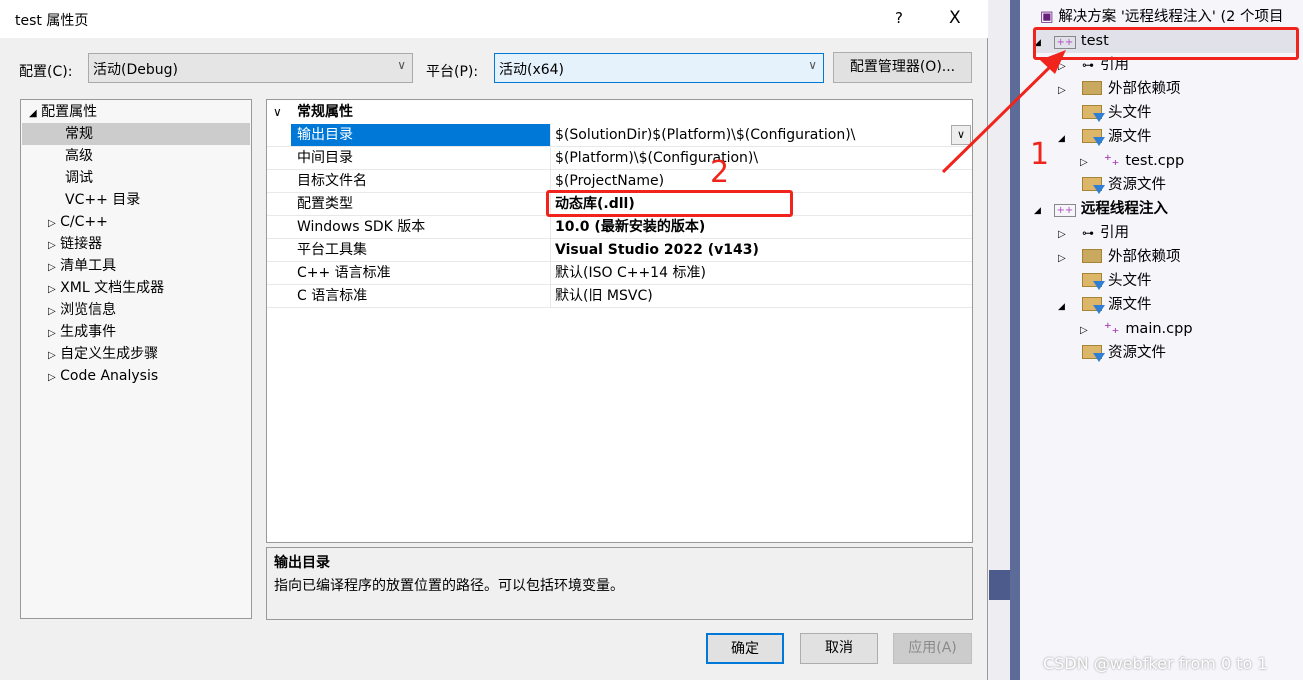 Image resolution: width=1303 pixels, height=680 pixels. What do you see at coordinates (1003, 112) in the screenshot?
I see `annotation-arrow` at bounding box center [1003, 112].